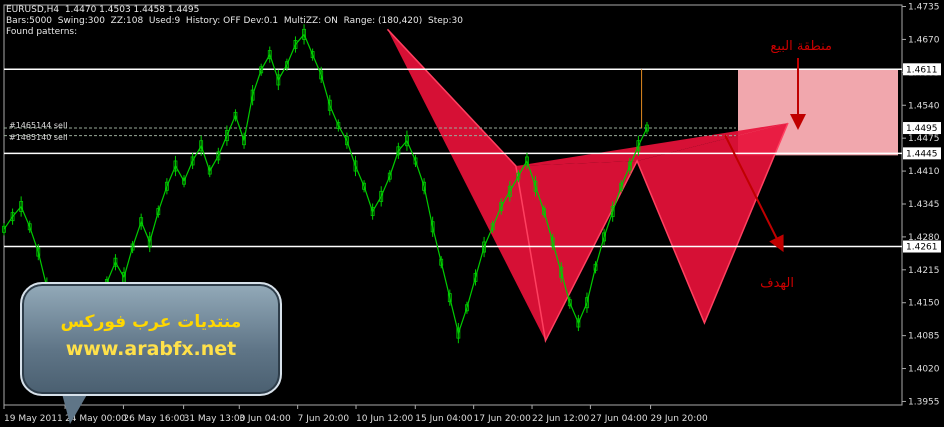 This screenshot has height=427, width=944. What do you see at coordinates (922, 70) in the screenshot?
I see `price-label: 1.4611` at bounding box center [922, 70].